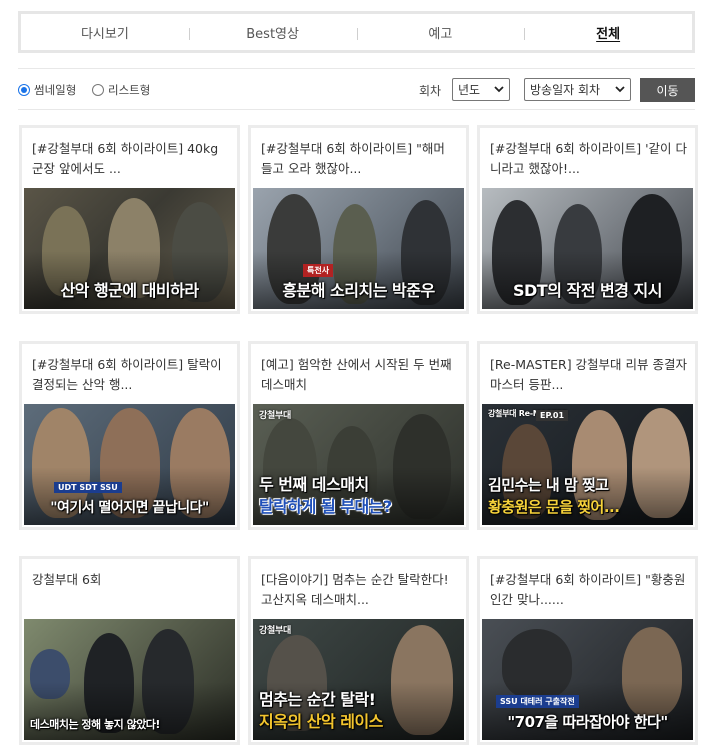 The height and width of the screenshot is (748, 705). Describe the element at coordinates (55, 90) in the screenshot. I see `thumbnail-view-label: 썸네일형` at that location.